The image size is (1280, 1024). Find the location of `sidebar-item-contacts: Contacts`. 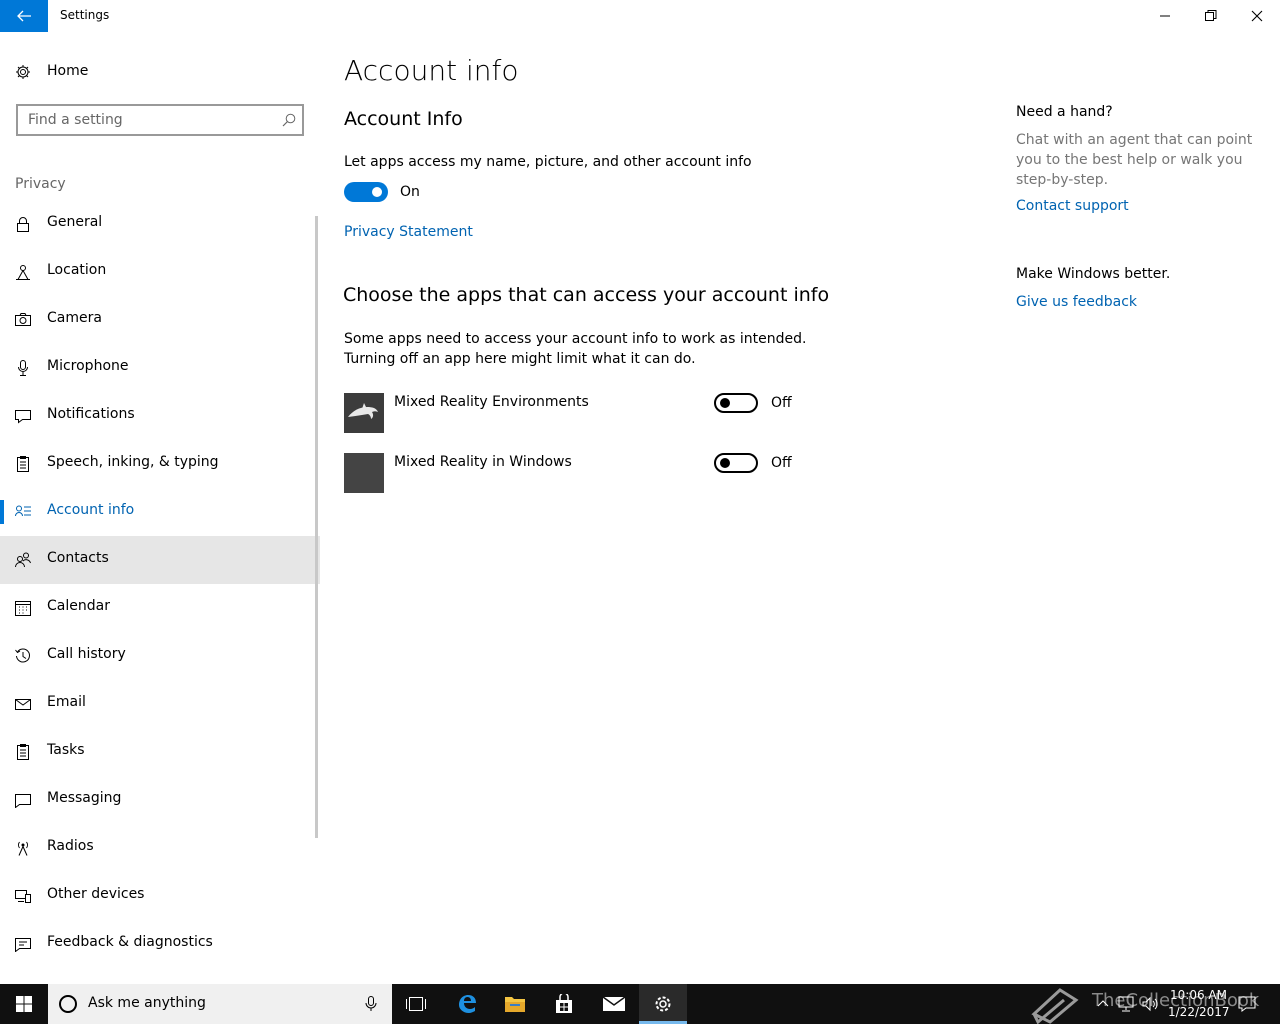

sidebar-item-contacts: Contacts is located at coordinates (160, 560).